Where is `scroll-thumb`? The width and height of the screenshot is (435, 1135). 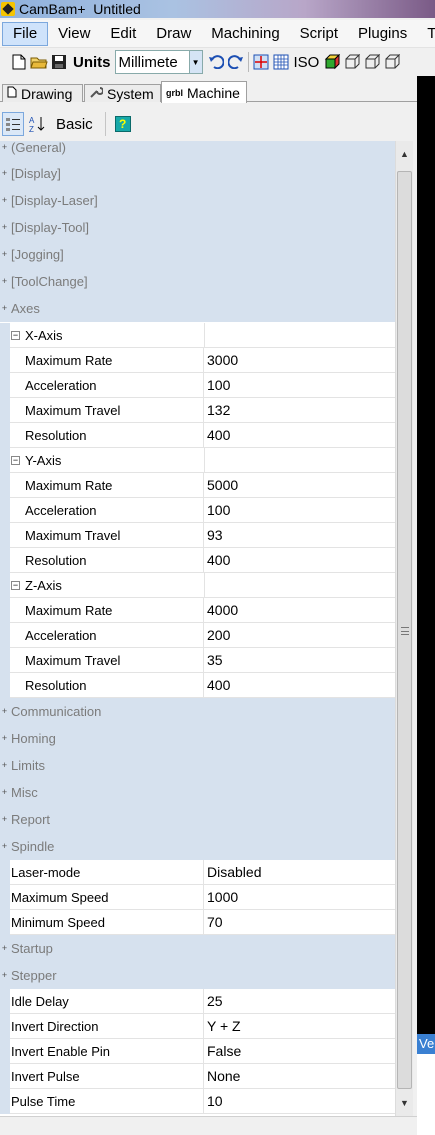 scroll-thumb is located at coordinates (404, 630).